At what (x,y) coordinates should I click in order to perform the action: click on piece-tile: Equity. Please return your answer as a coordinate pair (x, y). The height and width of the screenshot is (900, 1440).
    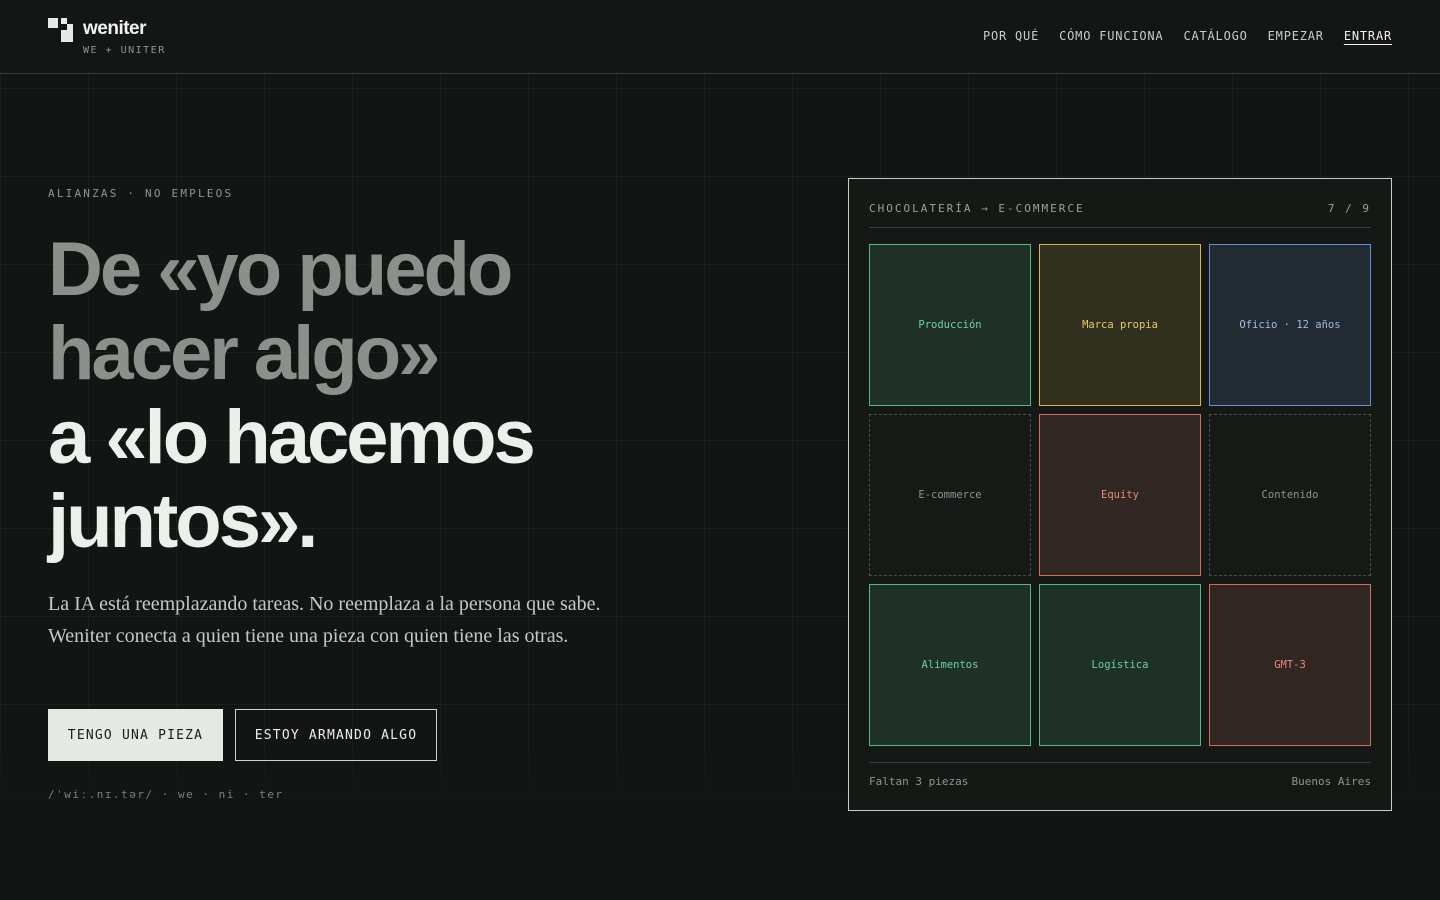
    Looking at the image, I should click on (1120, 495).